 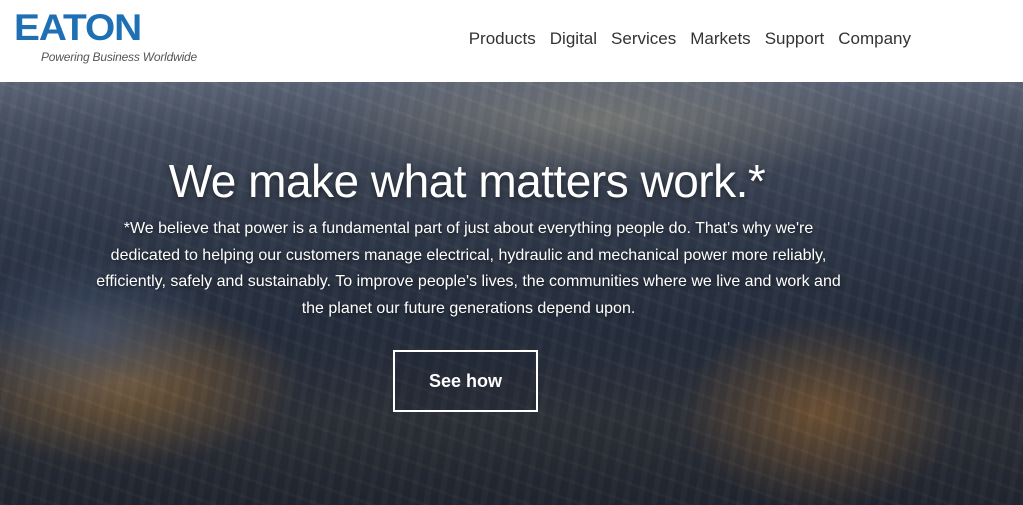 What do you see at coordinates (119, 57) in the screenshot?
I see `logo-tagline: Powering Business Worldwide` at bounding box center [119, 57].